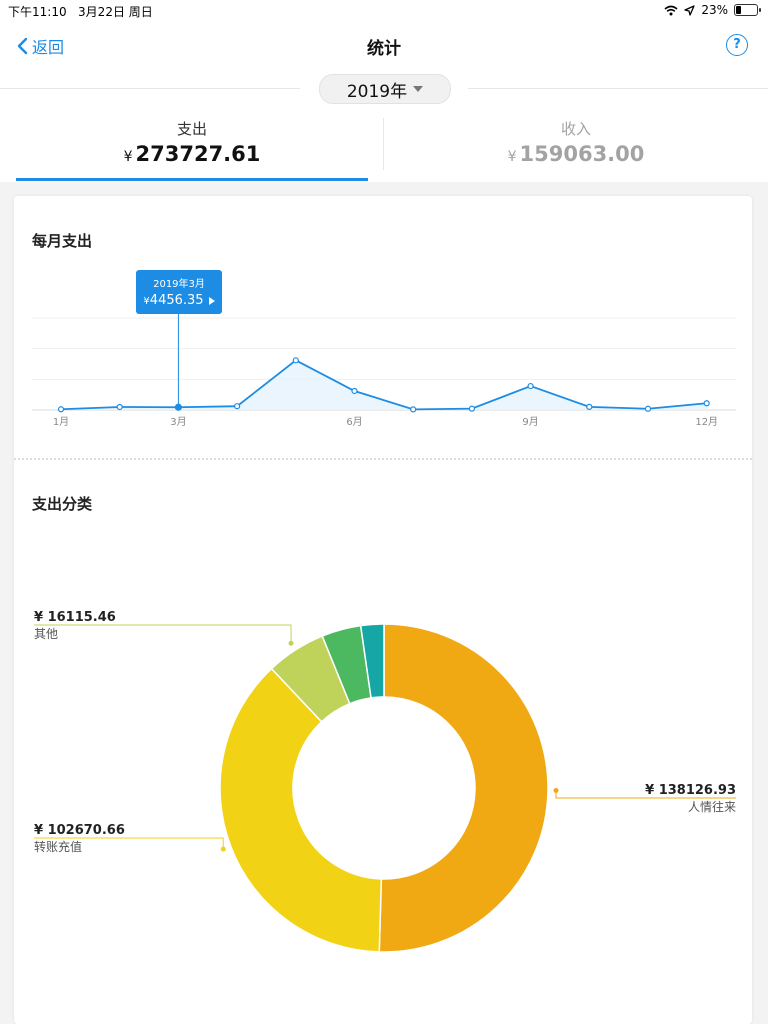 The height and width of the screenshot is (1024, 768). I want to click on area-fill, so click(384, 385).